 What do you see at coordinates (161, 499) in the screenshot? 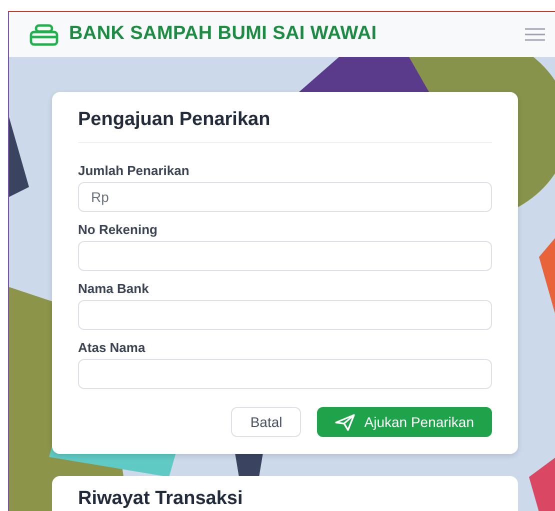
I see `card-title: Riwayat Transaksi` at bounding box center [161, 499].